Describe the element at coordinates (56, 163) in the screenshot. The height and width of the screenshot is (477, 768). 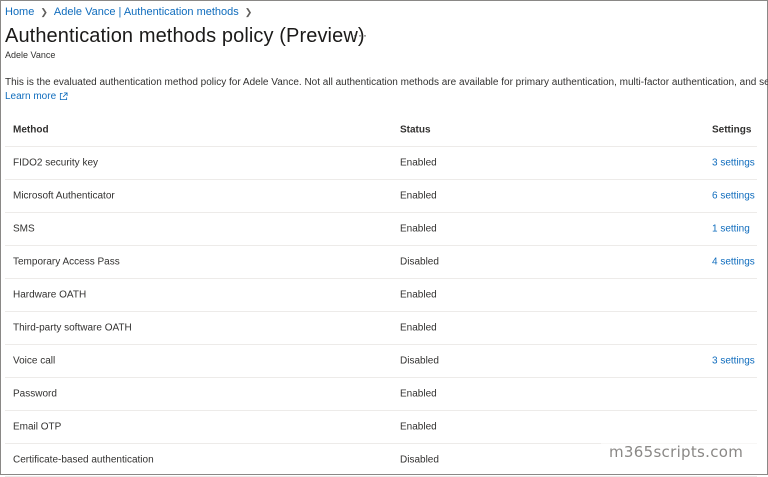
I see `method-name: FIDO2 security key` at that location.